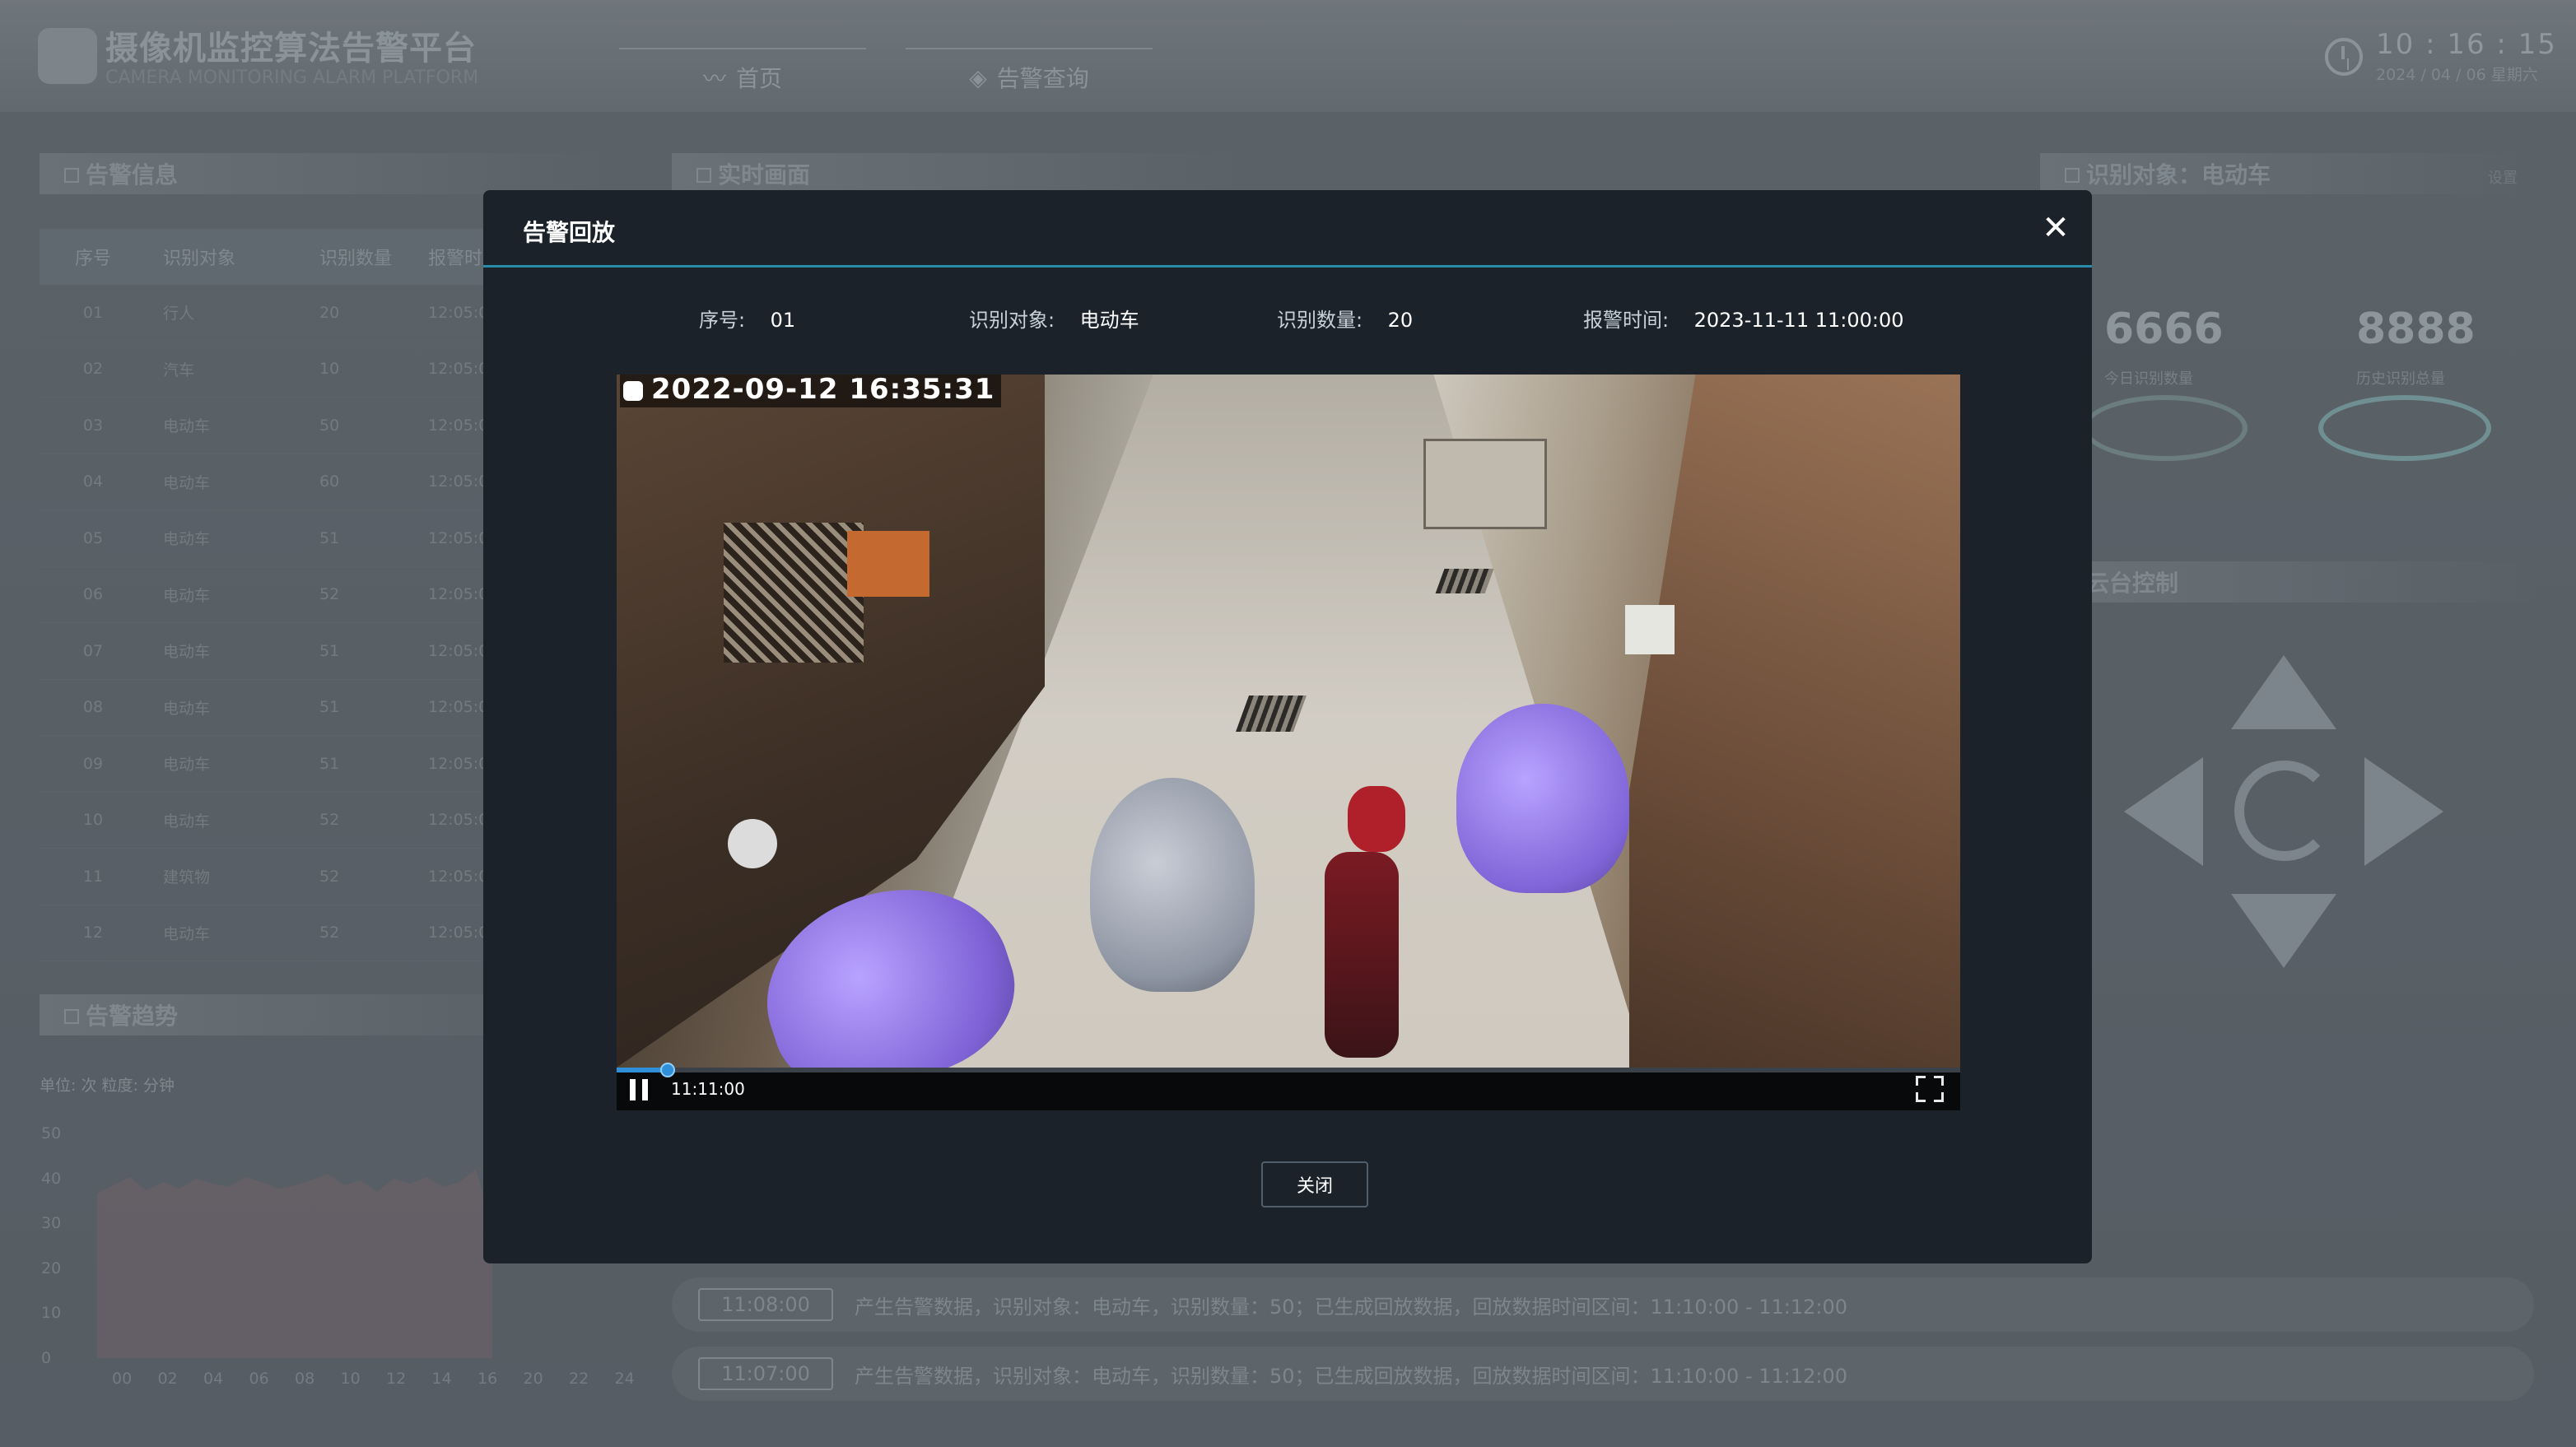  What do you see at coordinates (668, 1070) in the screenshot?
I see `progress-handle` at bounding box center [668, 1070].